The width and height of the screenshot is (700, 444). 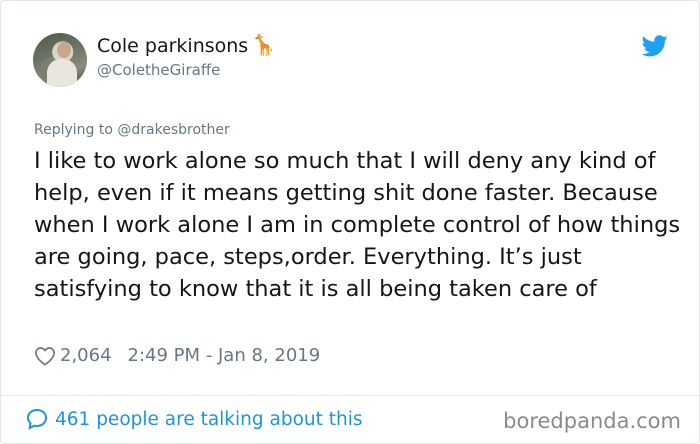 I want to click on speech-bubble-icon, so click(x=37, y=419).